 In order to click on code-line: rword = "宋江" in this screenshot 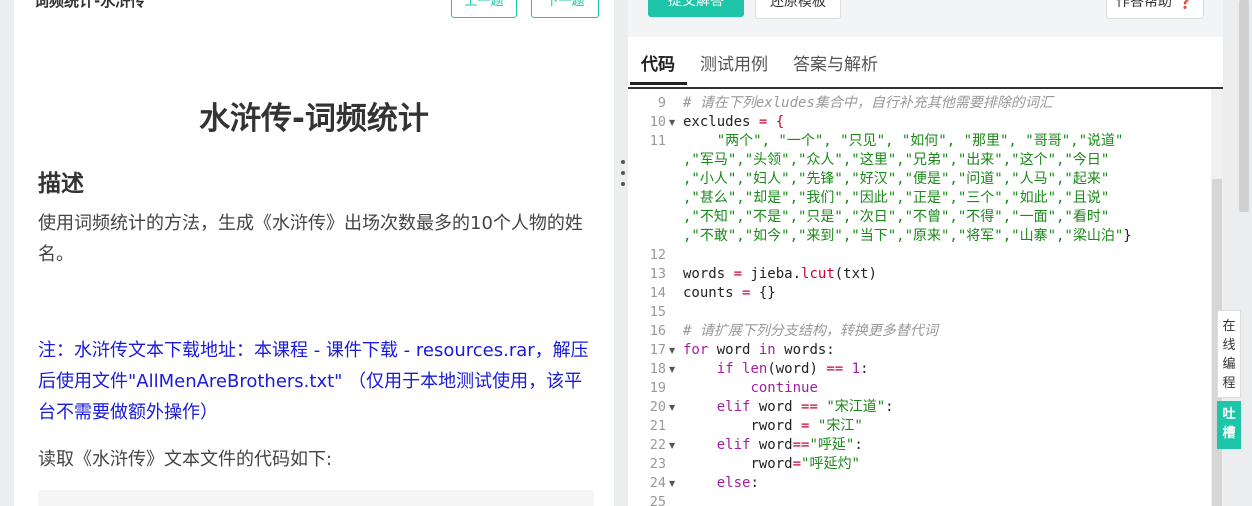, I will do `click(806, 426)`.